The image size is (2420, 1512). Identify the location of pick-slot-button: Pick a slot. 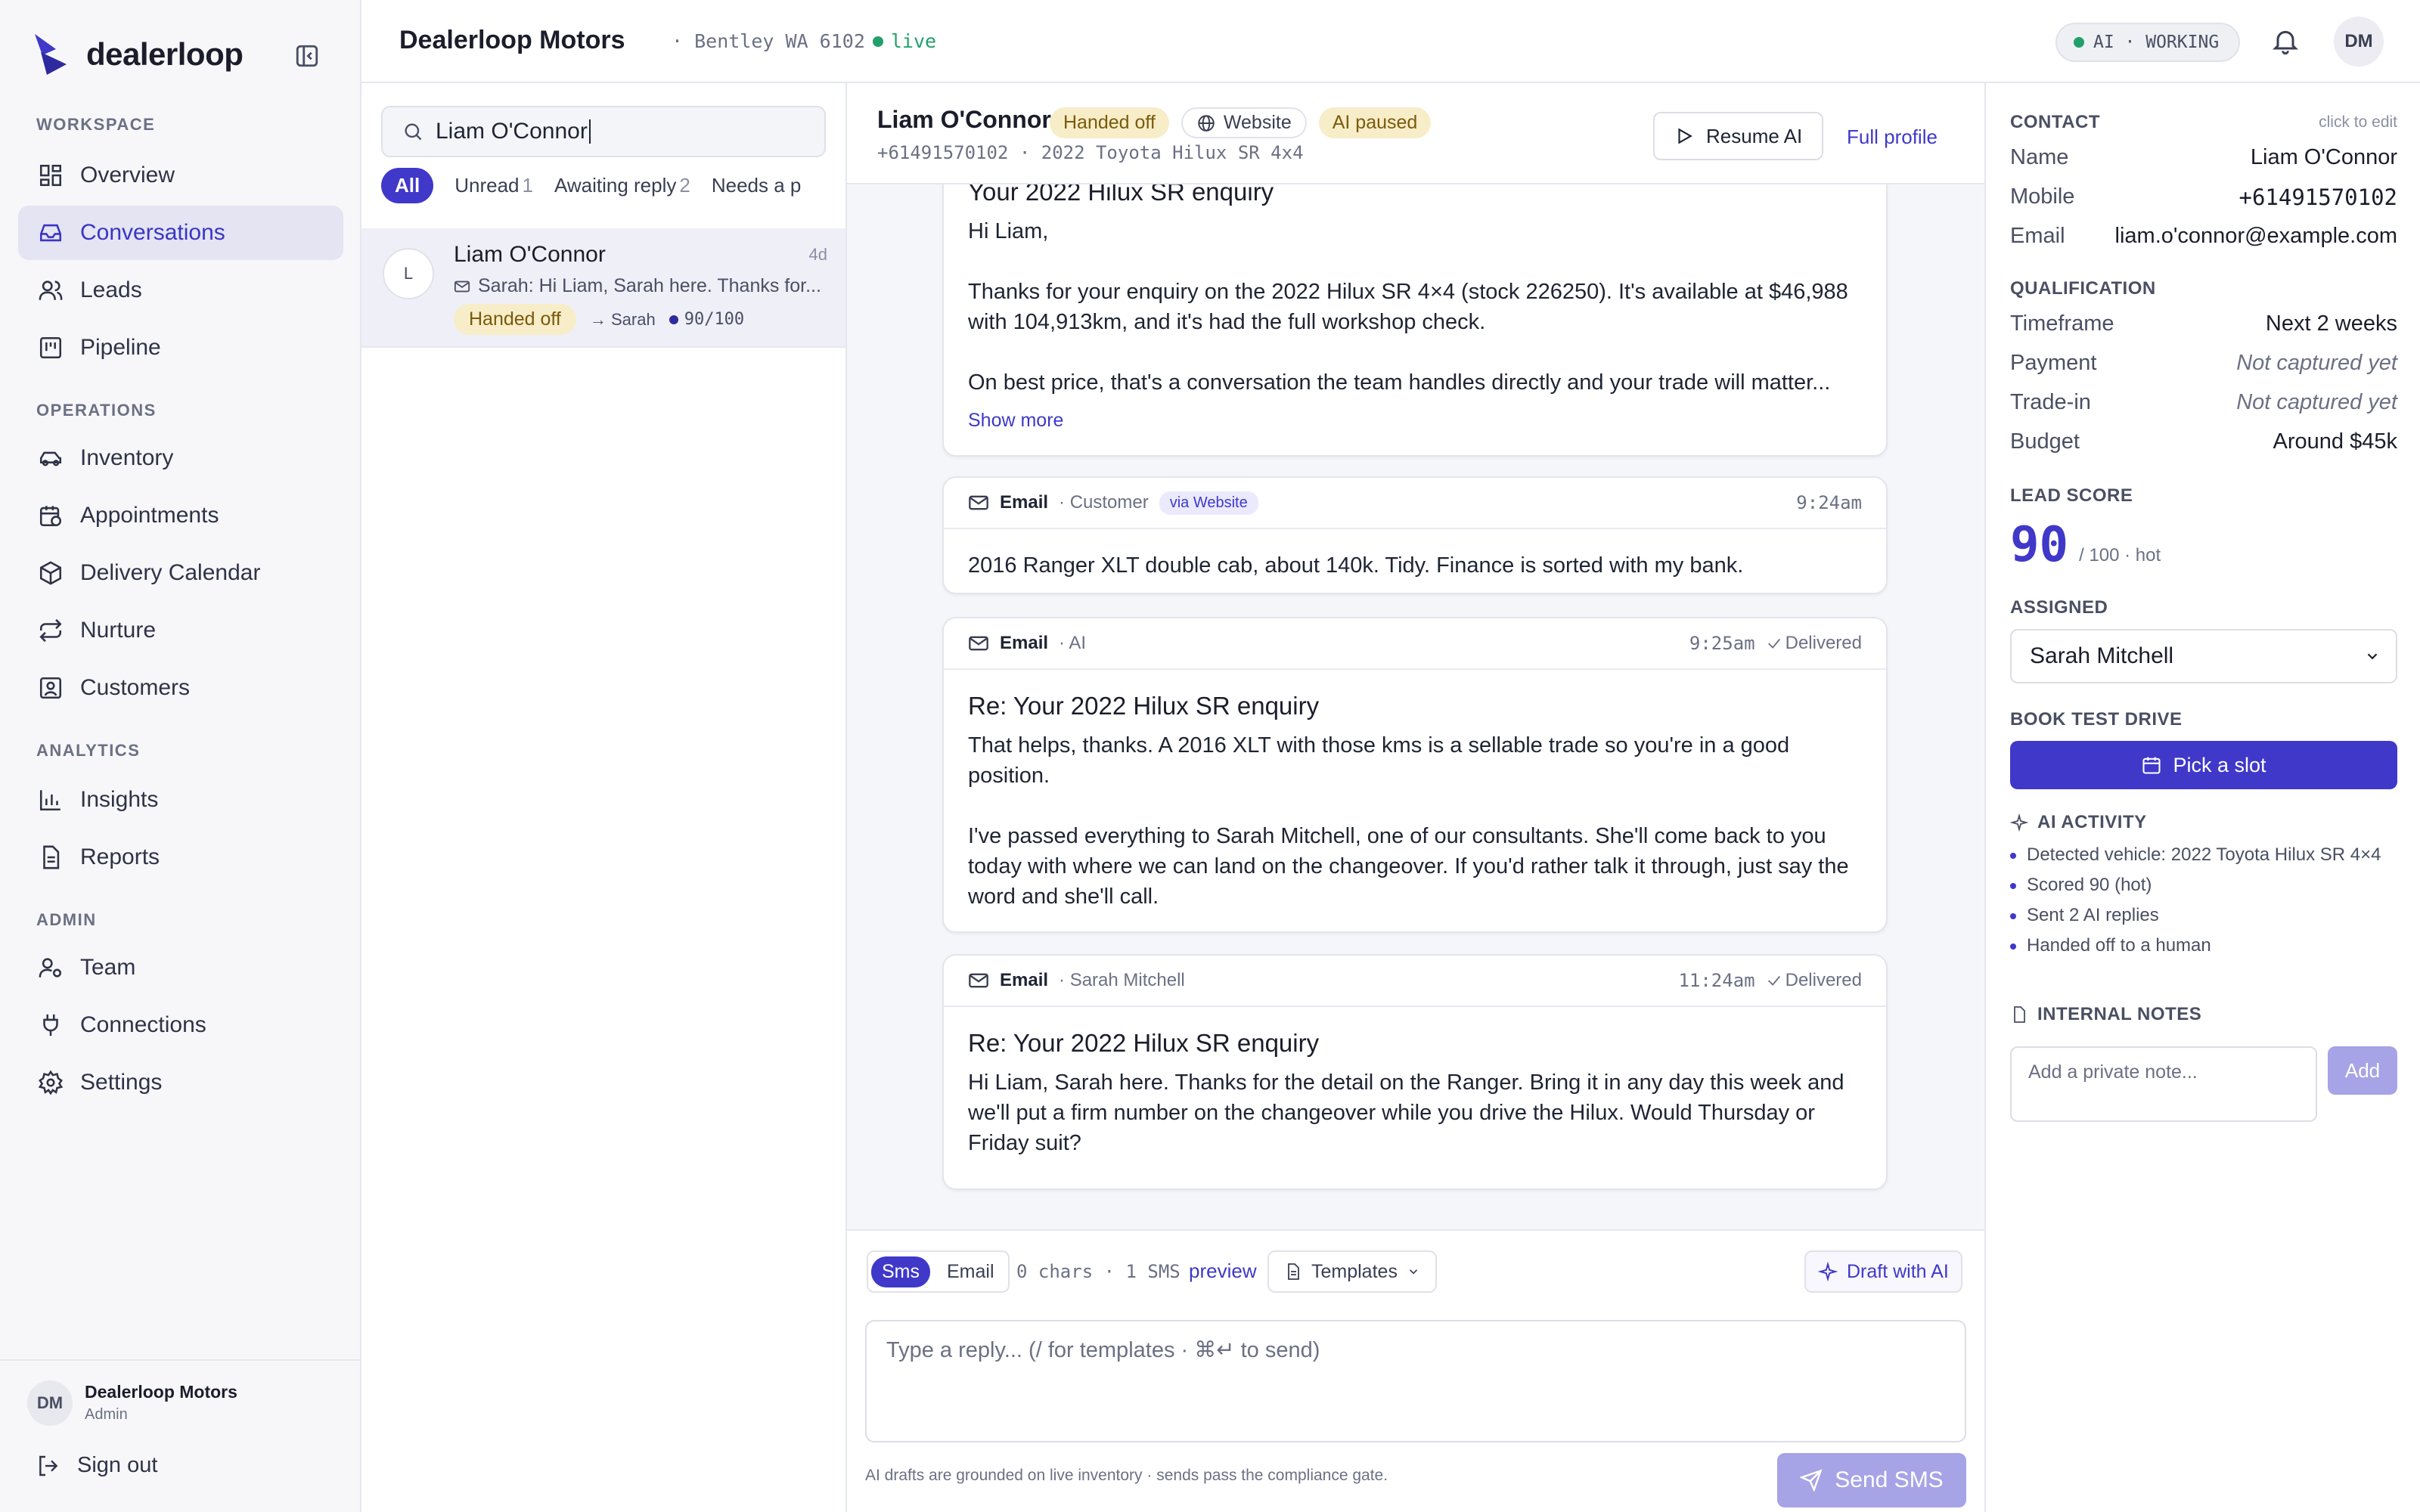
(2203, 765).